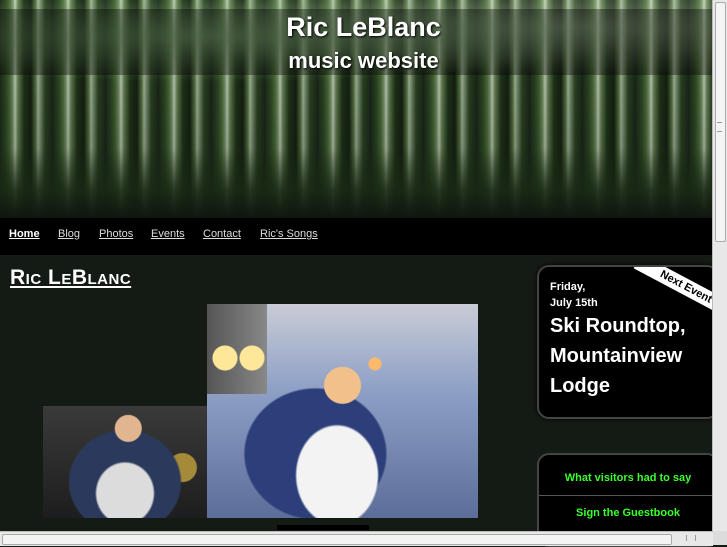 The width and height of the screenshot is (727, 547). Describe the element at coordinates (70, 278) in the screenshot. I see `page-heading: Ric LeBlanc` at that location.